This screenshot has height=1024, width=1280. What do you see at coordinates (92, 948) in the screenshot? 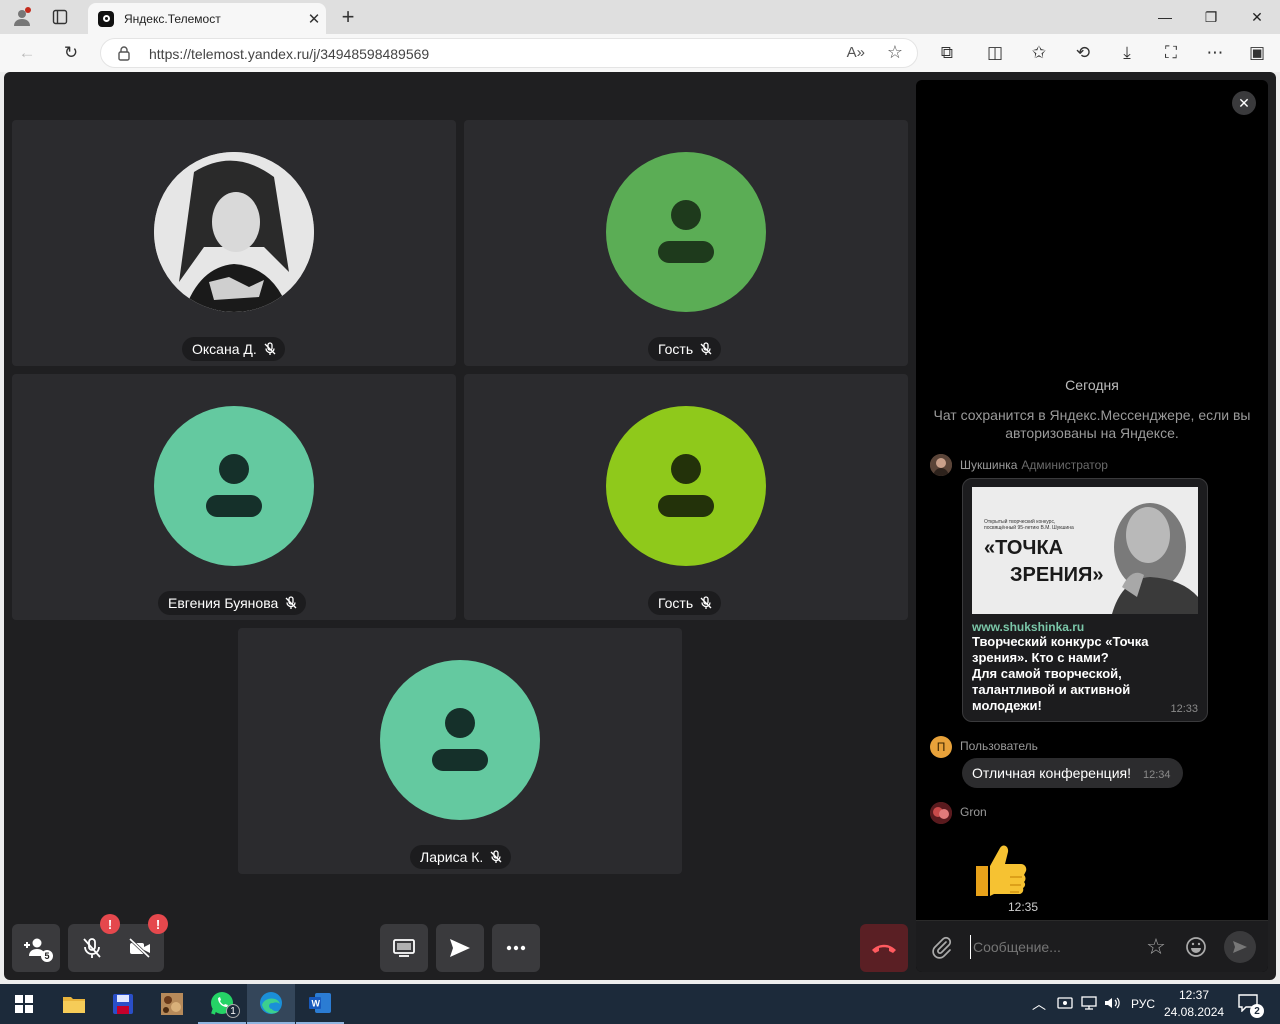
I see `mic-off-icon` at bounding box center [92, 948].